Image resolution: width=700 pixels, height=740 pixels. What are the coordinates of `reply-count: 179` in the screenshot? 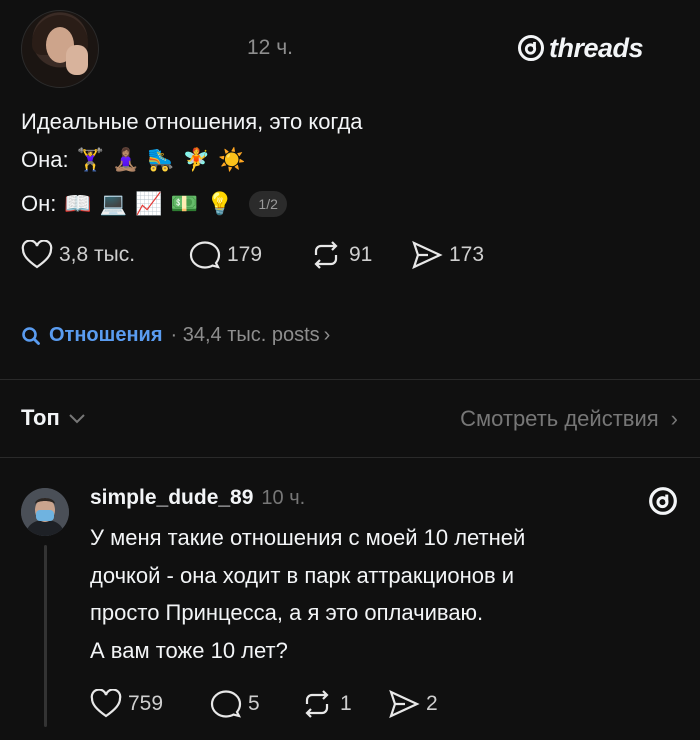 It's located at (245, 254).